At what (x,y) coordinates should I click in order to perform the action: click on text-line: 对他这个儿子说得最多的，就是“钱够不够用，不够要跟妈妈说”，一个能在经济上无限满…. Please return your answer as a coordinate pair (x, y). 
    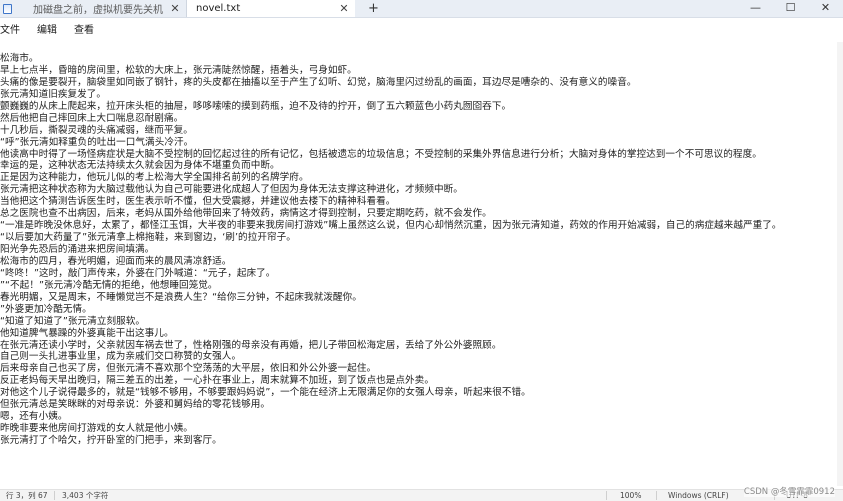
    Looking at the image, I should click on (265, 393).